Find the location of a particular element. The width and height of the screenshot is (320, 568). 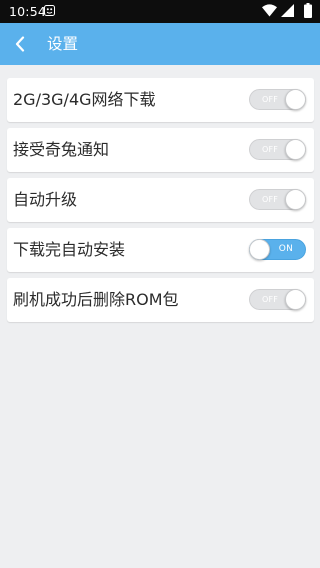

app-bar: 设置 is located at coordinates (160, 44).